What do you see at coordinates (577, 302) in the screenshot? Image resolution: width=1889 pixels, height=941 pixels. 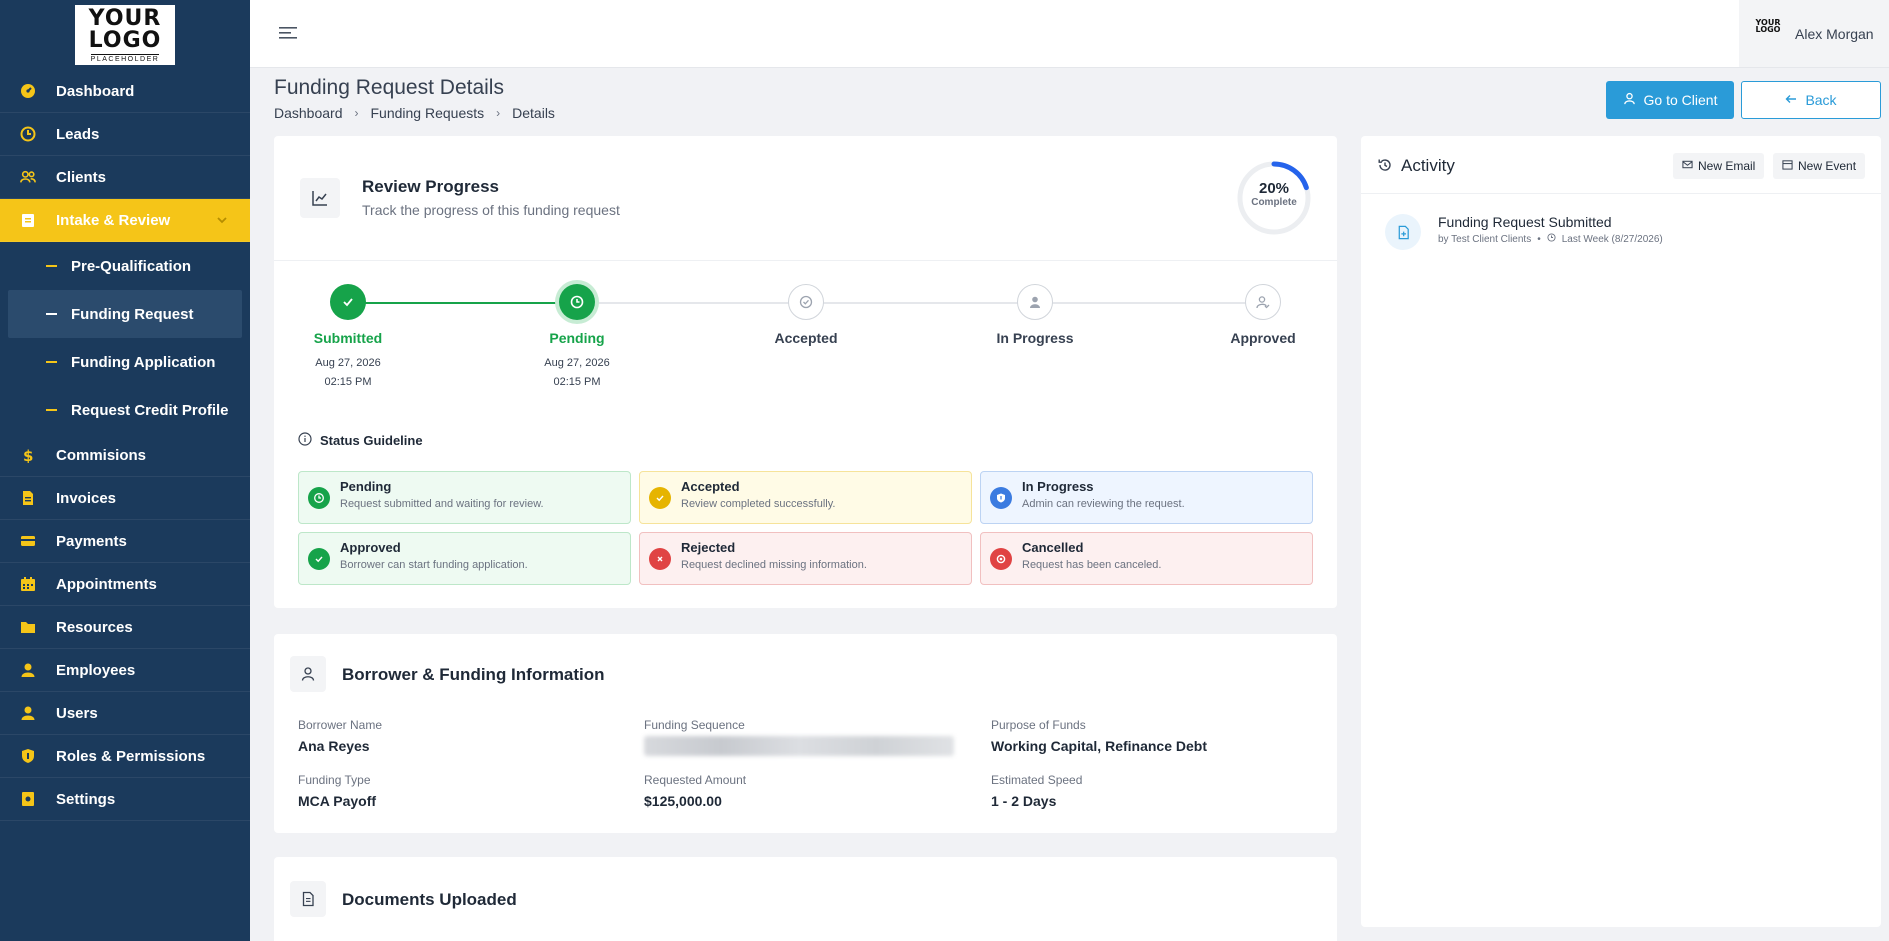 I see `clock-icon` at bounding box center [577, 302].